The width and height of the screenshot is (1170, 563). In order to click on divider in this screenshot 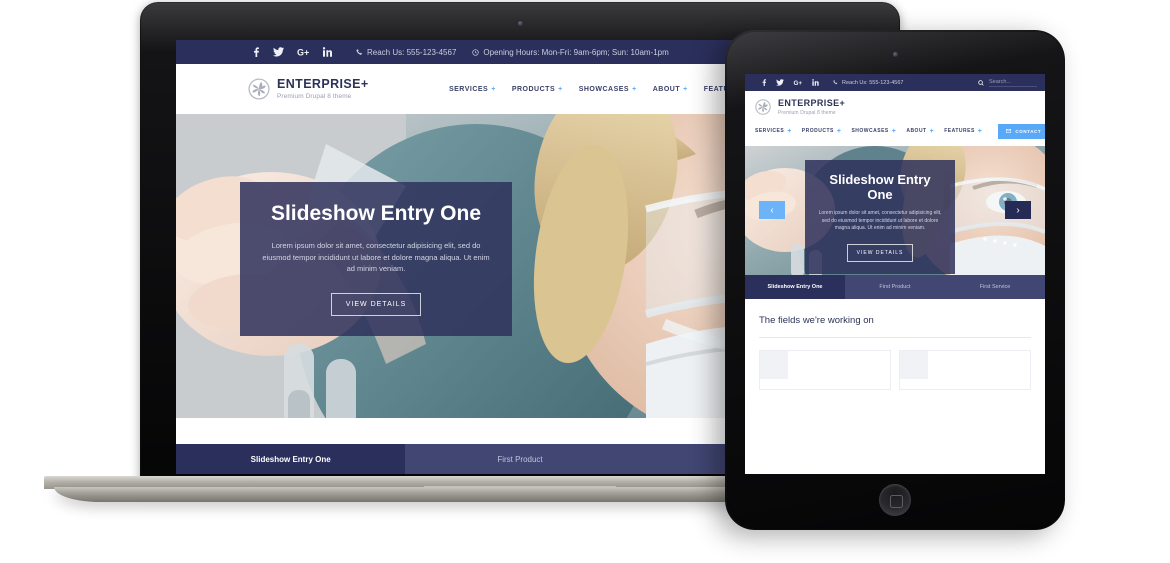, I will do `click(895, 337)`.